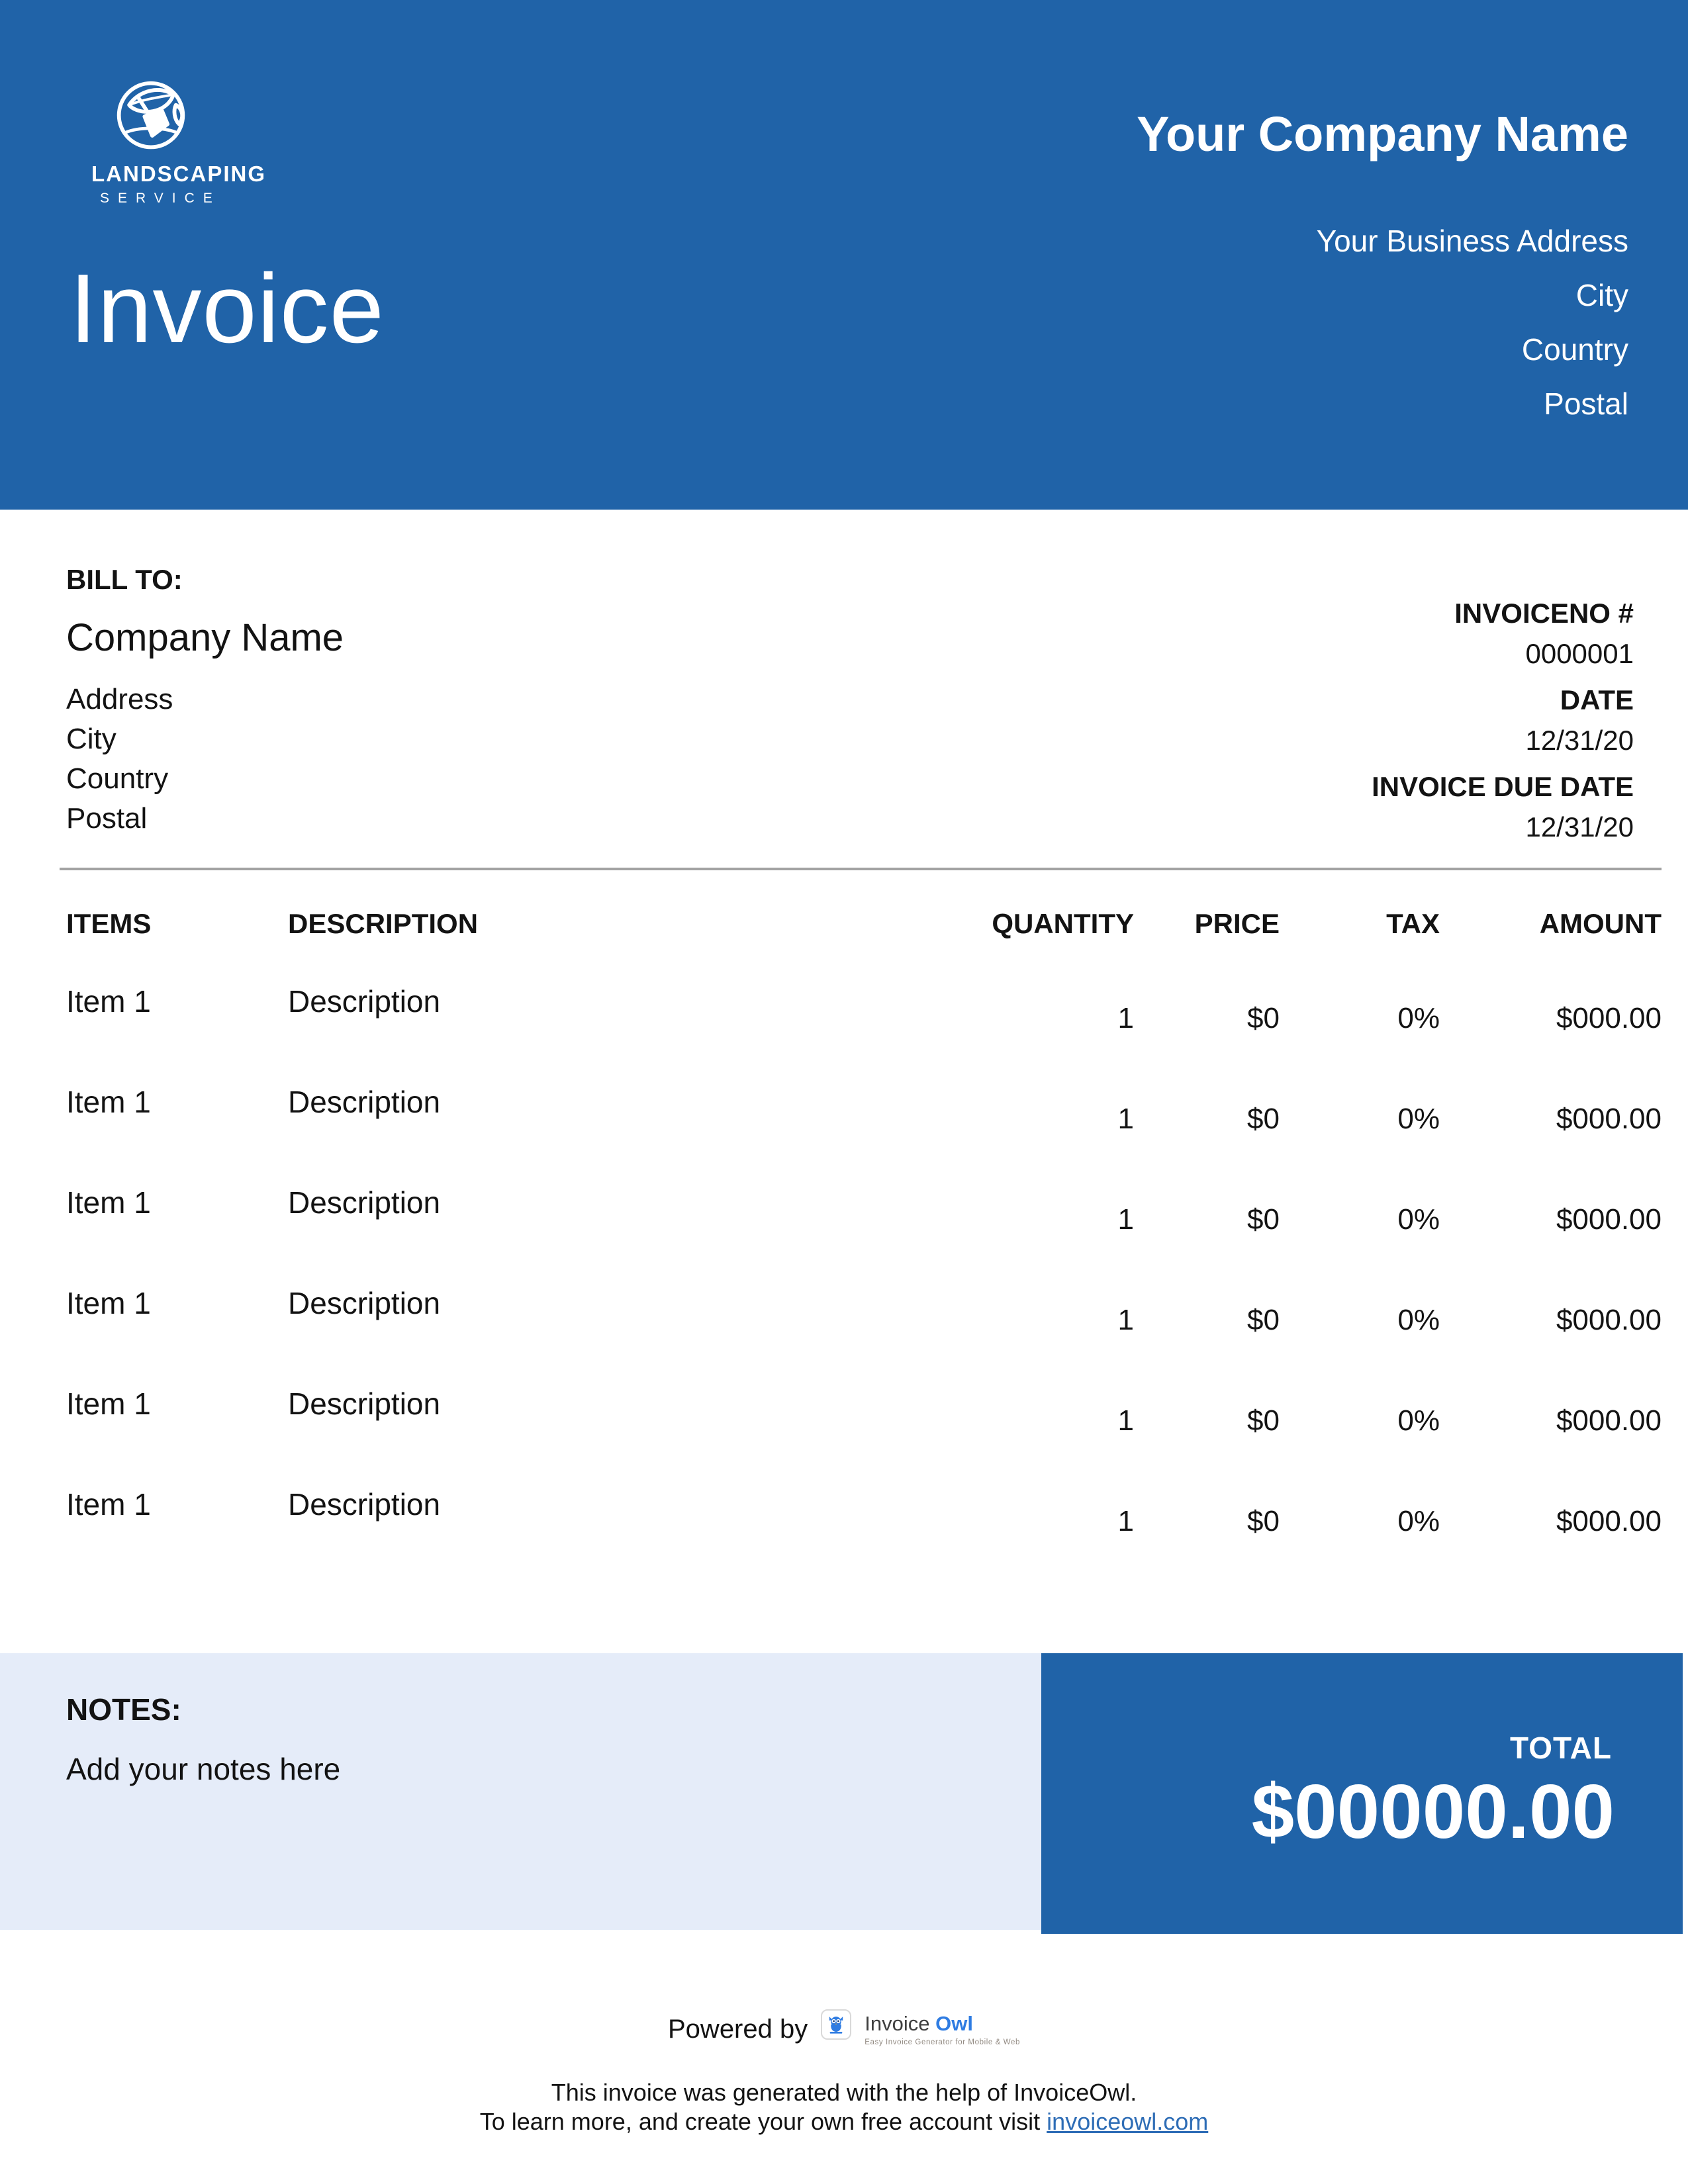  I want to click on company-logo: LANDSCAPING SERVICE, so click(179, 142).